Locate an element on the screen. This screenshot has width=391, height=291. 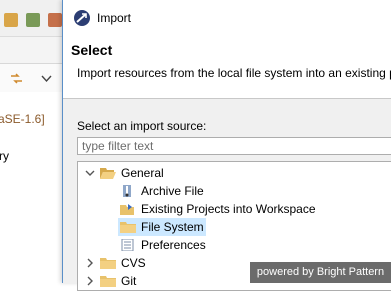
archive-file-icon is located at coordinates (127, 191).